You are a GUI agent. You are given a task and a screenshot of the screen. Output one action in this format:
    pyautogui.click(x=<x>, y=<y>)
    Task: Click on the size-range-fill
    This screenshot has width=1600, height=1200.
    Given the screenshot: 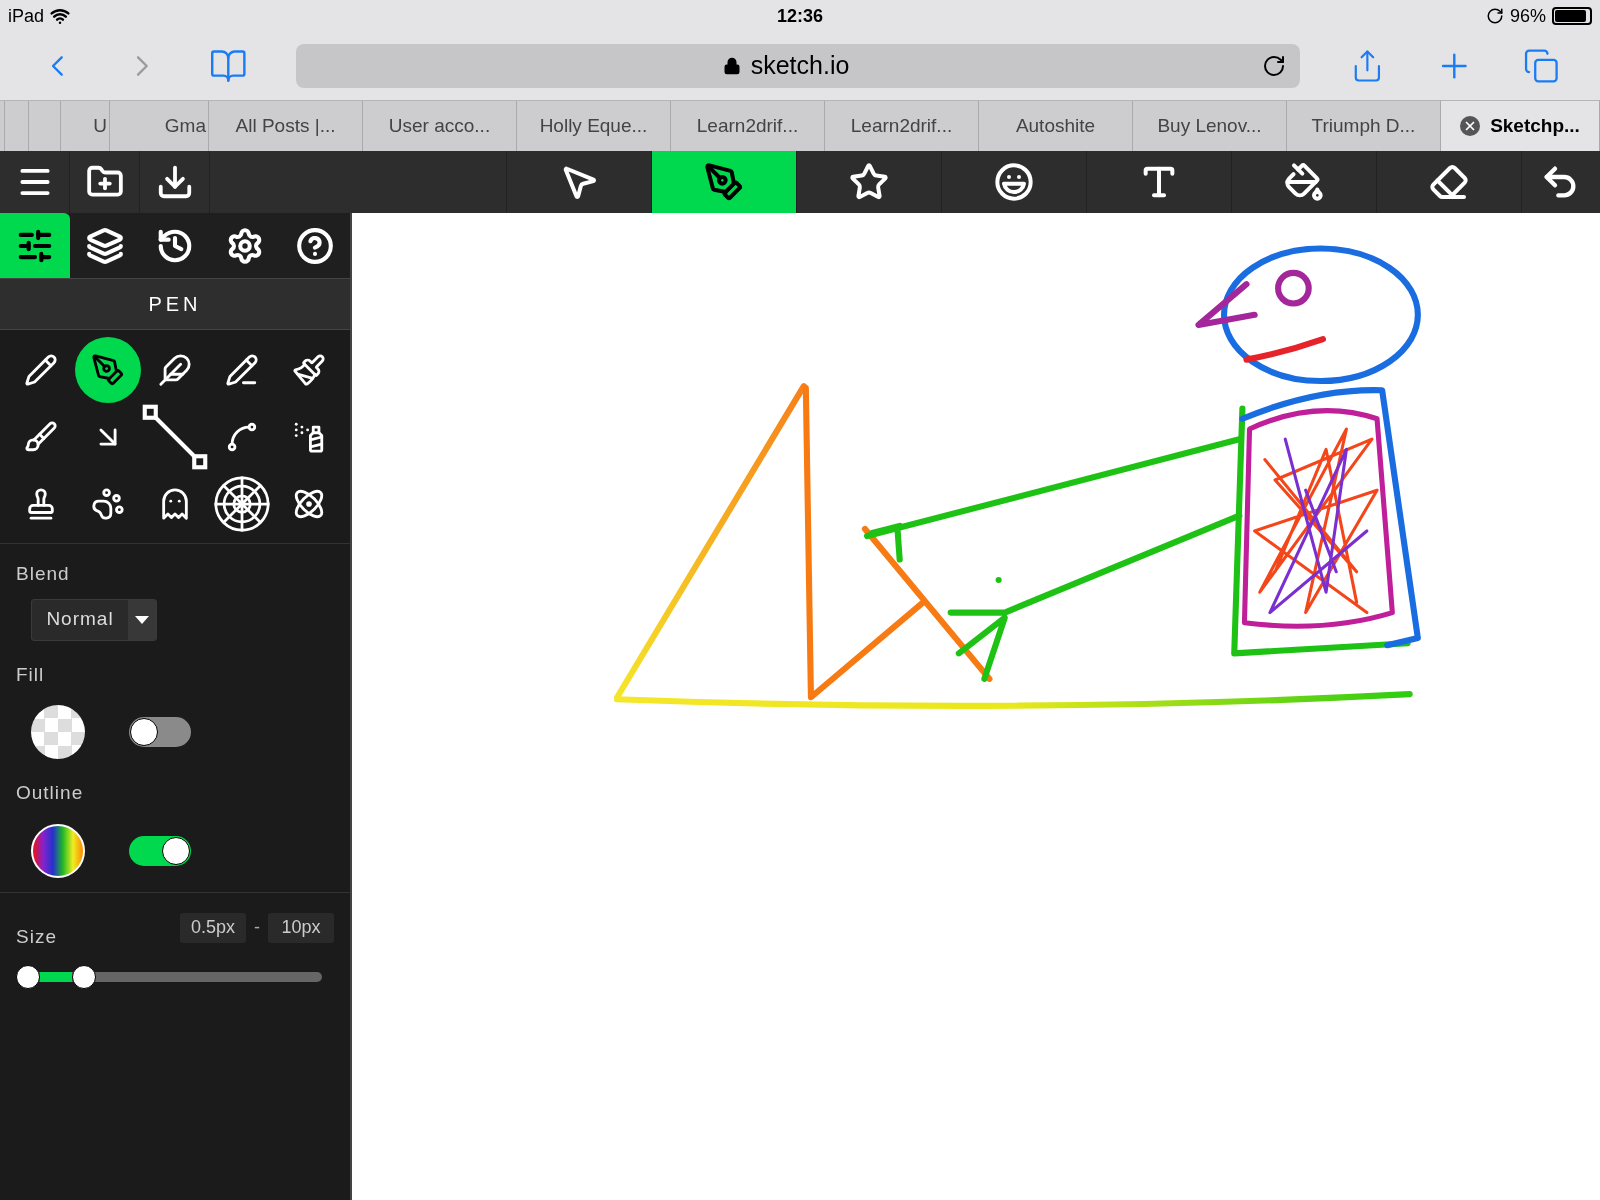 What is the action you would take?
    pyautogui.click(x=56, y=977)
    